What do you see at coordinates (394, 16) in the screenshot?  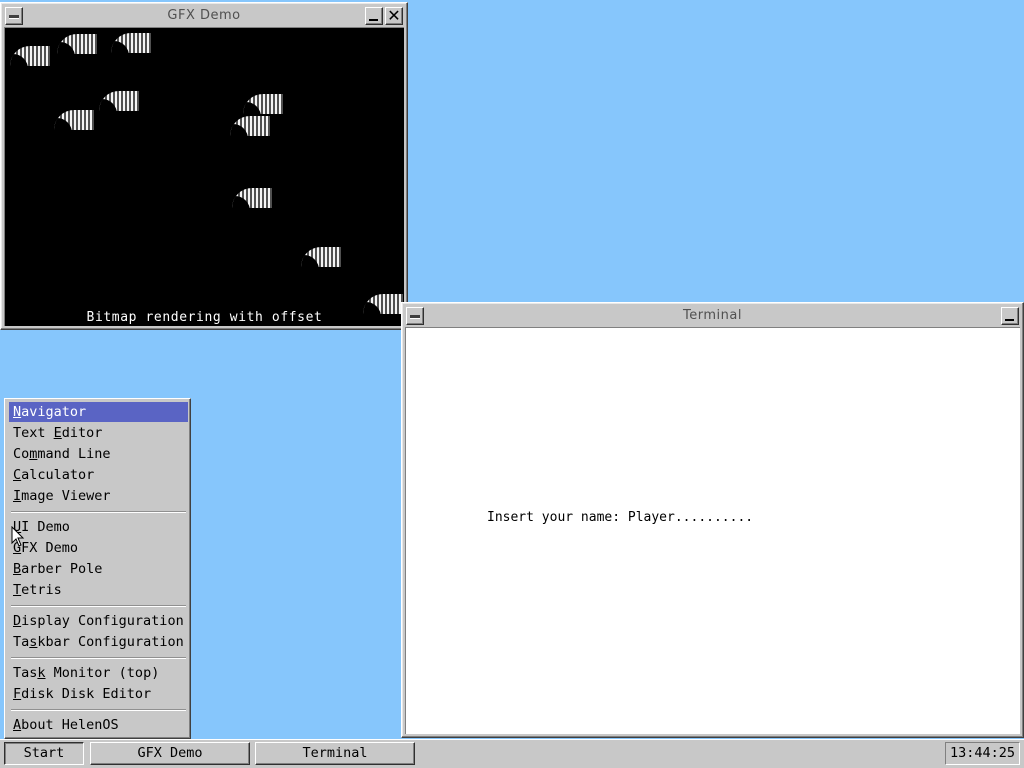 I see `close-icon: ✕` at bounding box center [394, 16].